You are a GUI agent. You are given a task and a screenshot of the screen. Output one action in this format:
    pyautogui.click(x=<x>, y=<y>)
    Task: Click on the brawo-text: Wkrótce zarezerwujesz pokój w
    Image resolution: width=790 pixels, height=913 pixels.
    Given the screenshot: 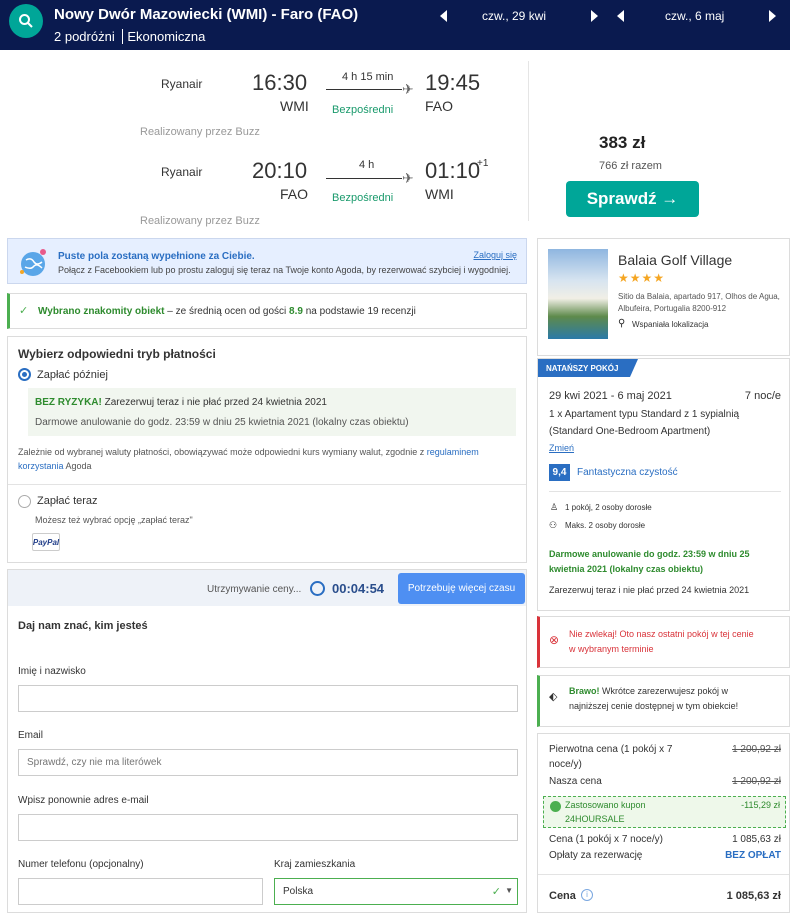 What is the action you would take?
    pyautogui.click(x=664, y=691)
    